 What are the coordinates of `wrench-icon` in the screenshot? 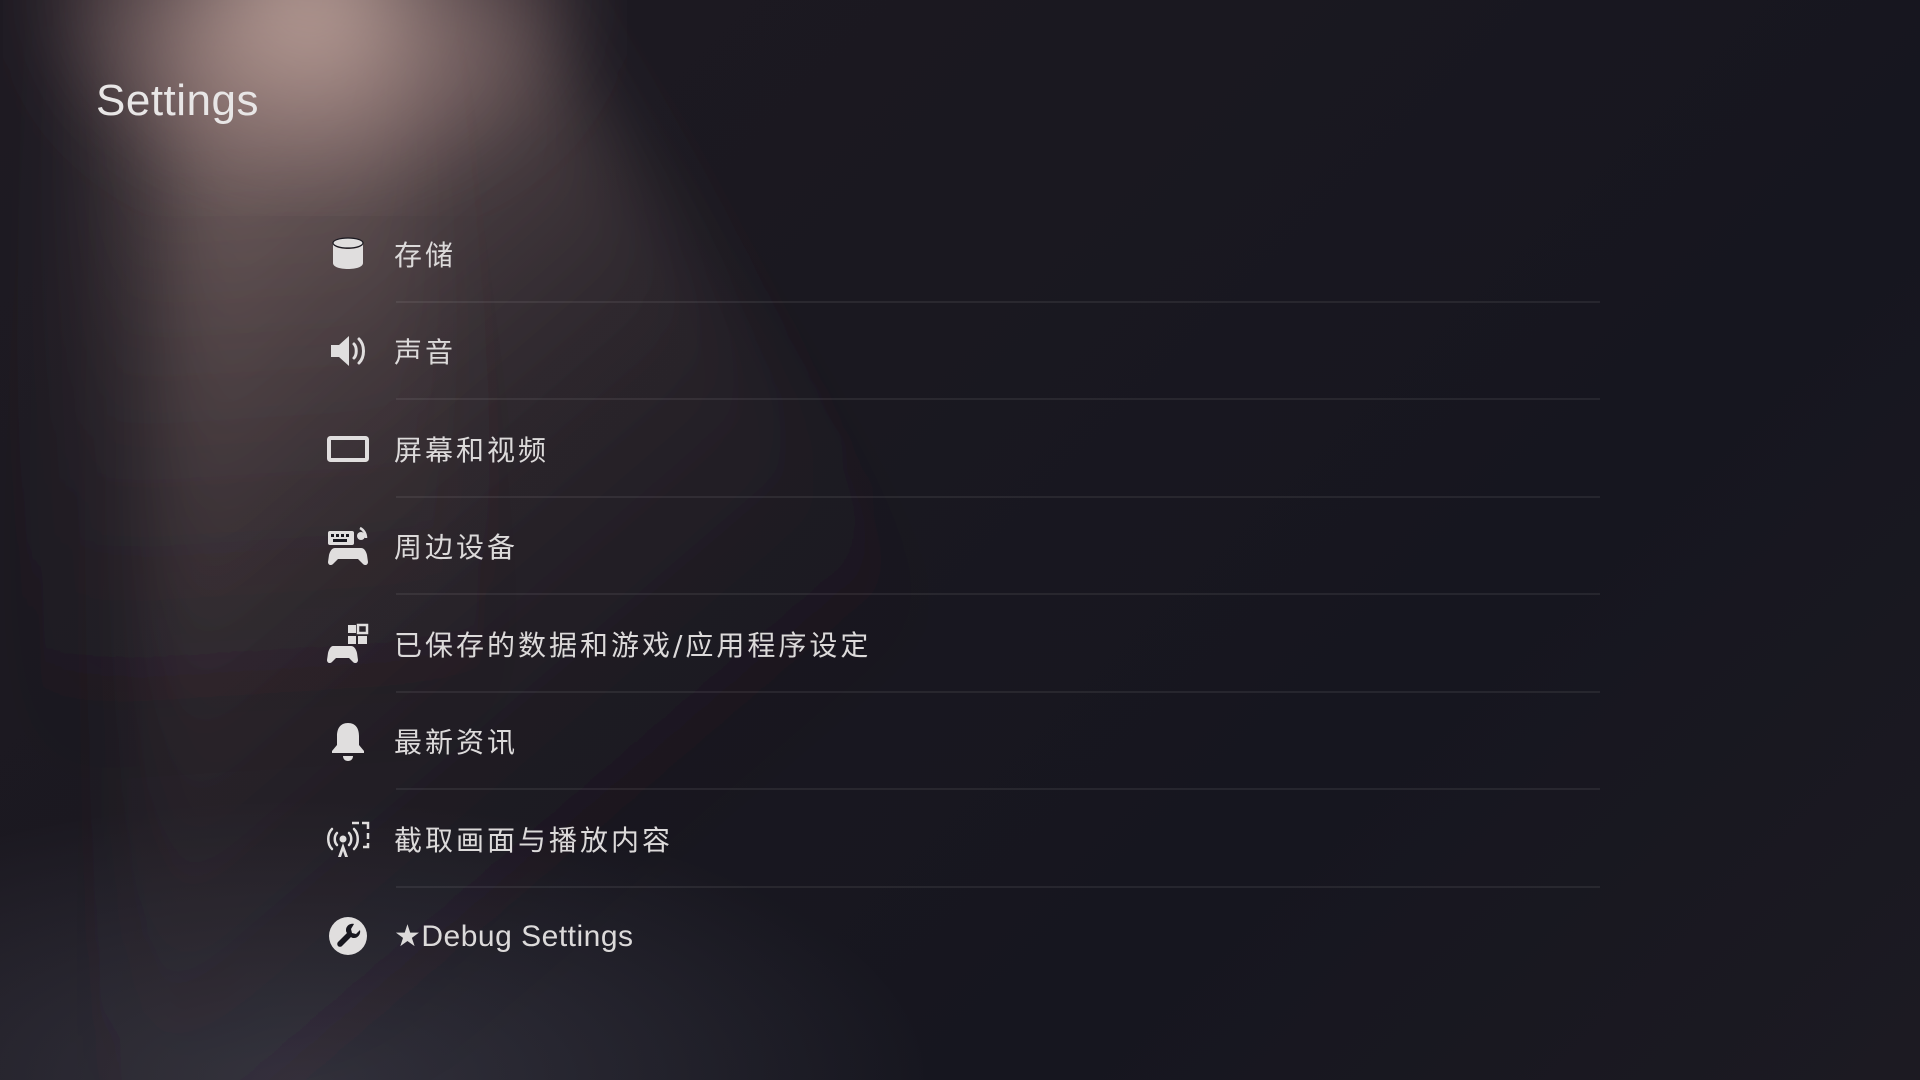 It's located at (348, 936).